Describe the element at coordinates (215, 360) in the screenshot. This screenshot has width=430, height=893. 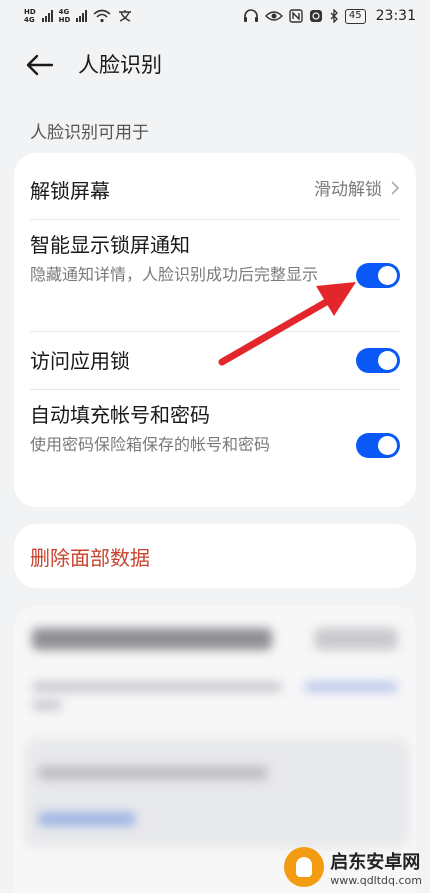
I see `app-lock-row: 访问应用锁` at that location.